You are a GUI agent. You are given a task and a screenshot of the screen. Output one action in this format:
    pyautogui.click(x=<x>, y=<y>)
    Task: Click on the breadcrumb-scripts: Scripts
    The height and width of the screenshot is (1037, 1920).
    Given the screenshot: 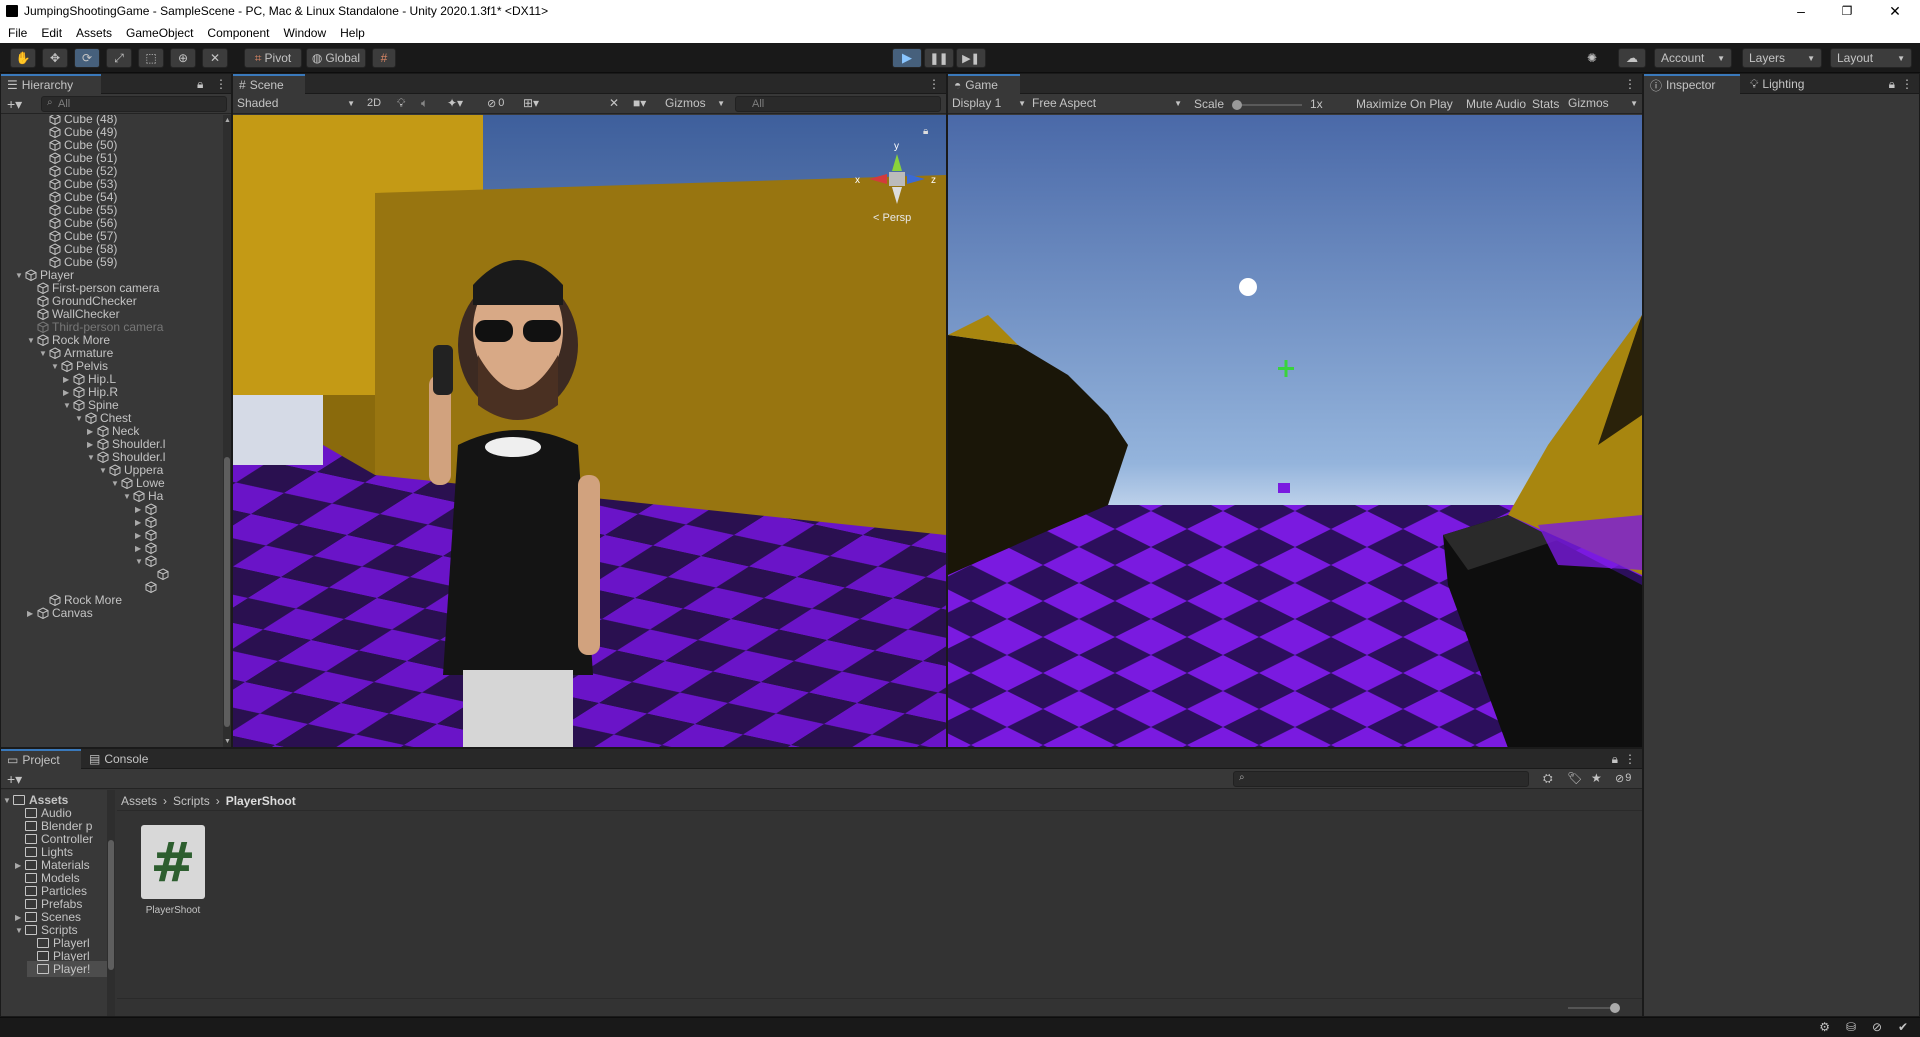 What is the action you would take?
    pyautogui.click(x=191, y=801)
    